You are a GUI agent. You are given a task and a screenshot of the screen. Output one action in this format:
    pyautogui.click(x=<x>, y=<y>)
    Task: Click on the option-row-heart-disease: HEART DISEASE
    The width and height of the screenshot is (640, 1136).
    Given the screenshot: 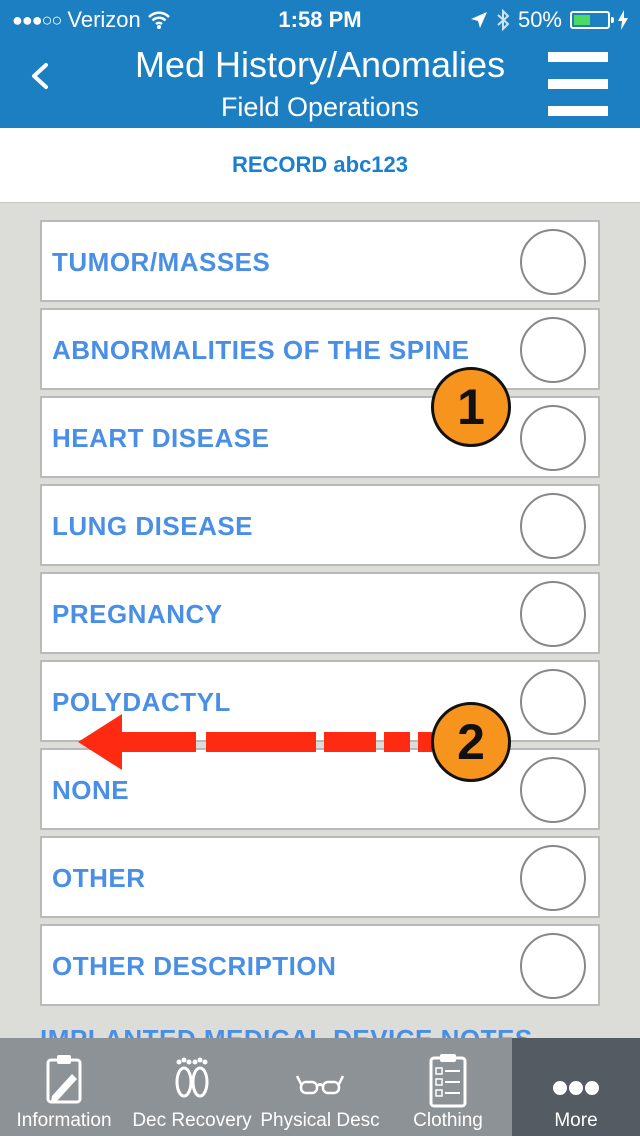 What is the action you would take?
    pyautogui.click(x=320, y=437)
    